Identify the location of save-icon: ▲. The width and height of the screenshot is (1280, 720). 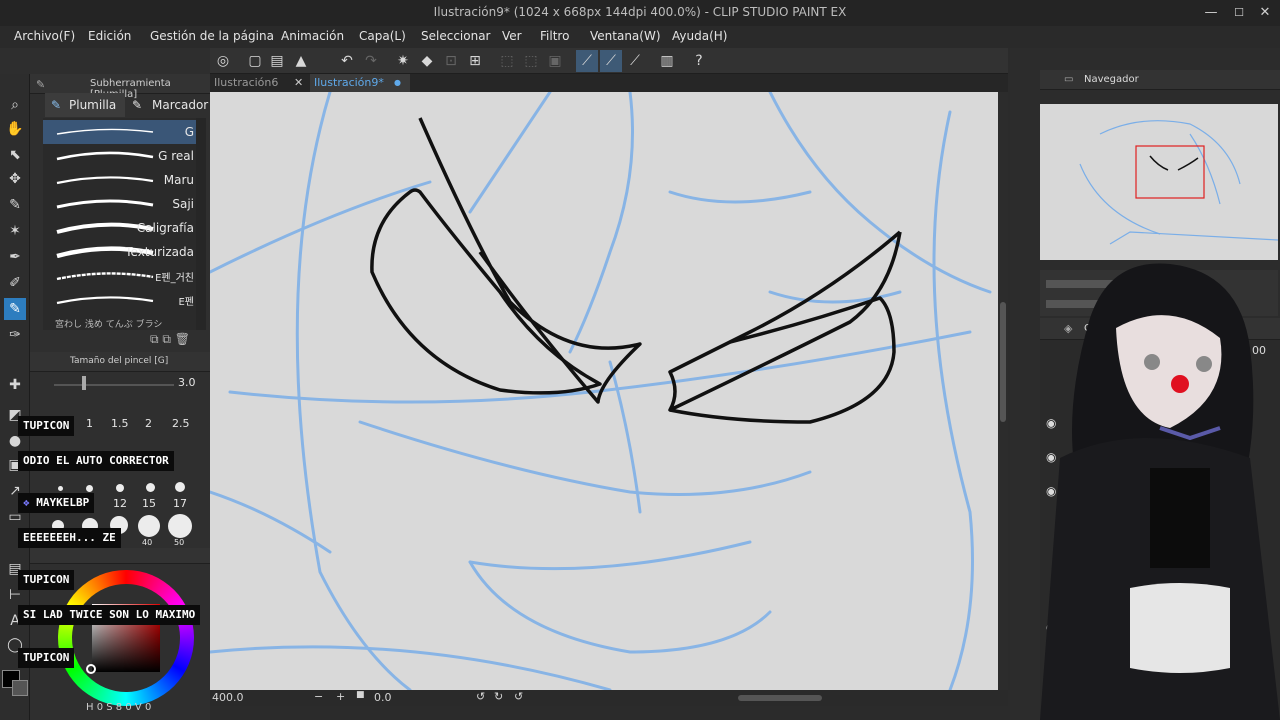
(301, 61).